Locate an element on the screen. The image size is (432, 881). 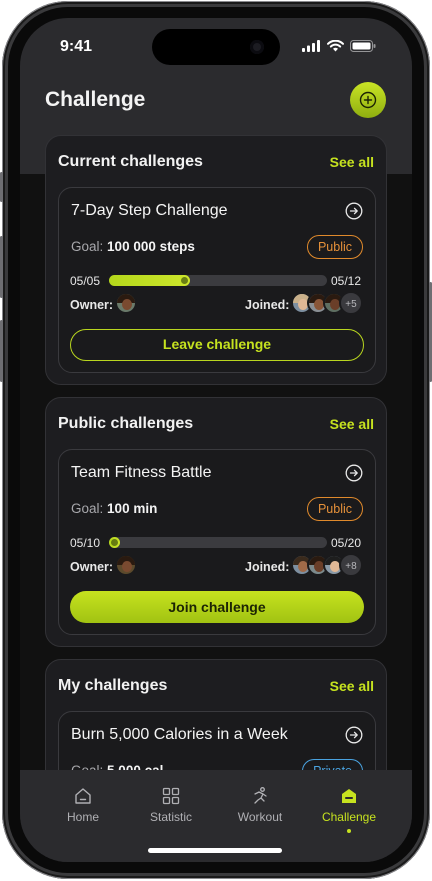
see-all-public-link: See all is located at coordinates (352, 424).